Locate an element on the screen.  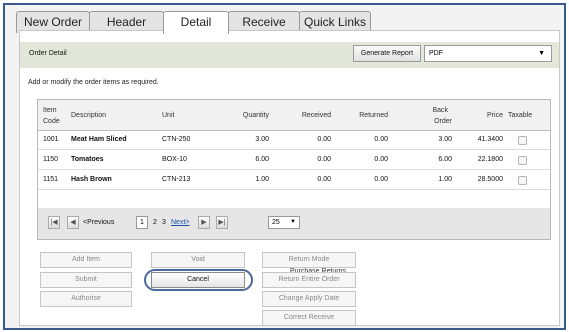
cell-description: Meat Ham Sliced is located at coordinates (99, 139).